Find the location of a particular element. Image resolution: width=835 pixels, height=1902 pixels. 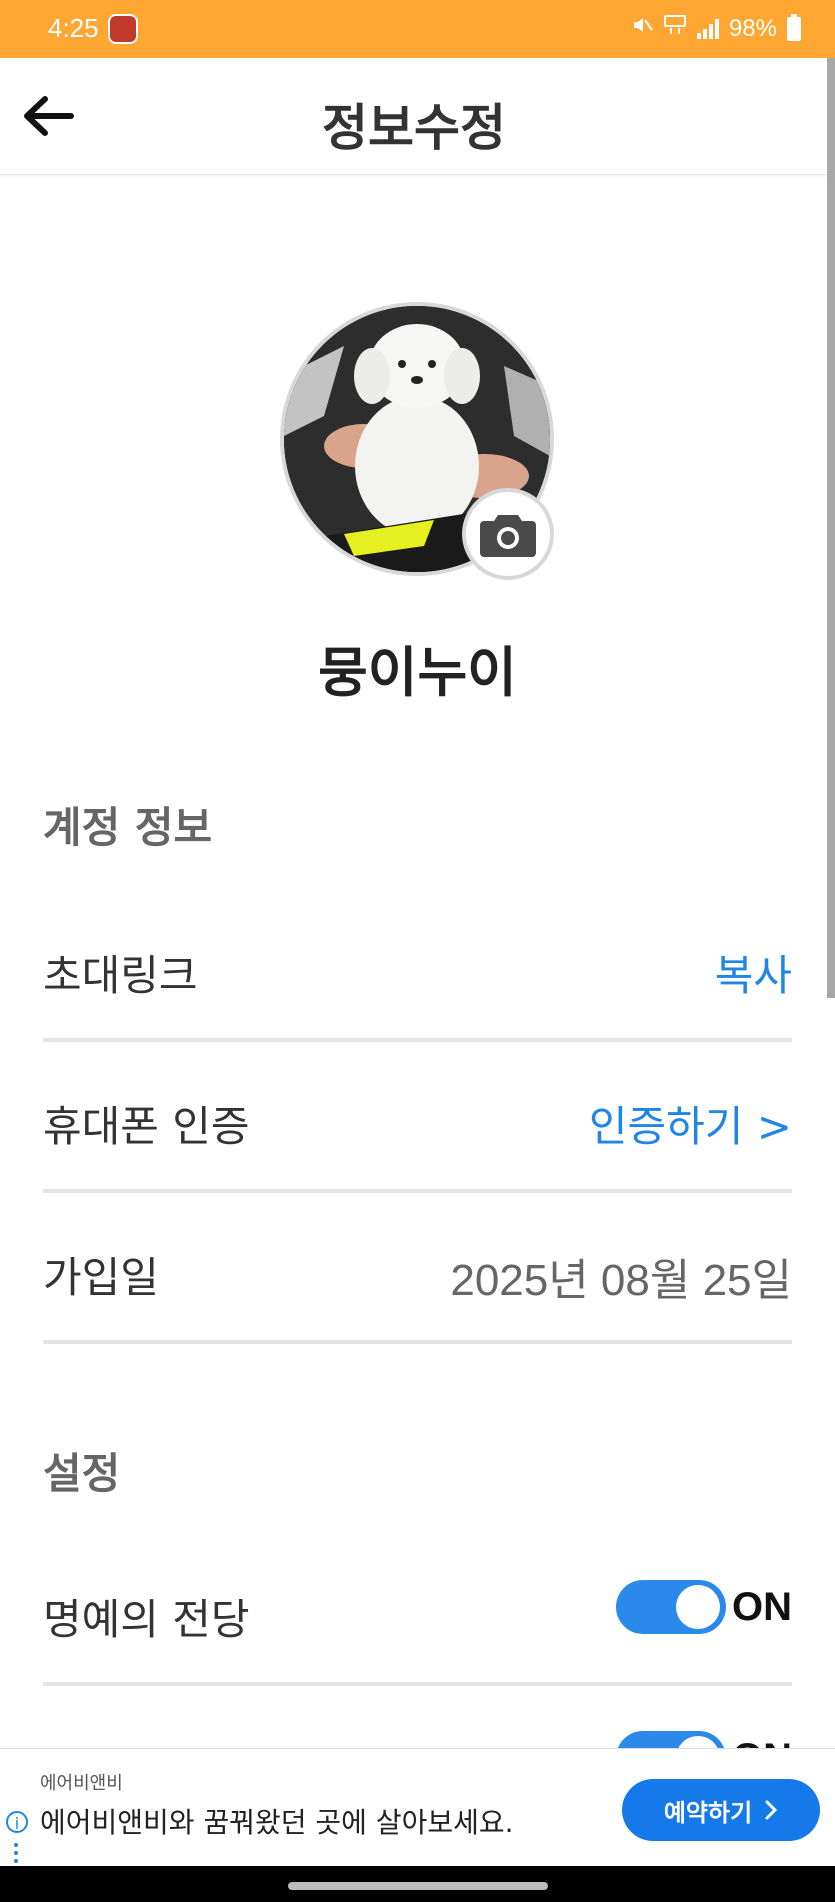

ad-cta-button: 예약하기 is located at coordinates (721, 1810).